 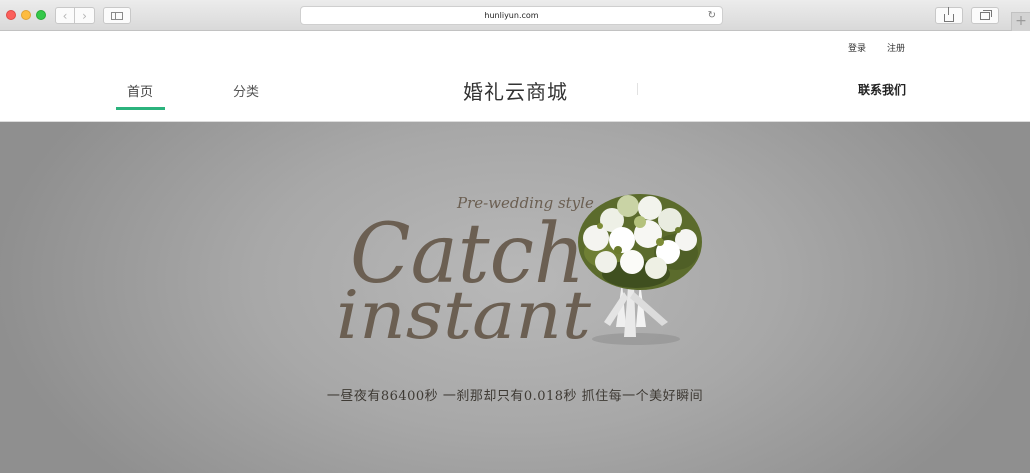 I want to click on new-tab-button: +, so click(x=1020, y=21).